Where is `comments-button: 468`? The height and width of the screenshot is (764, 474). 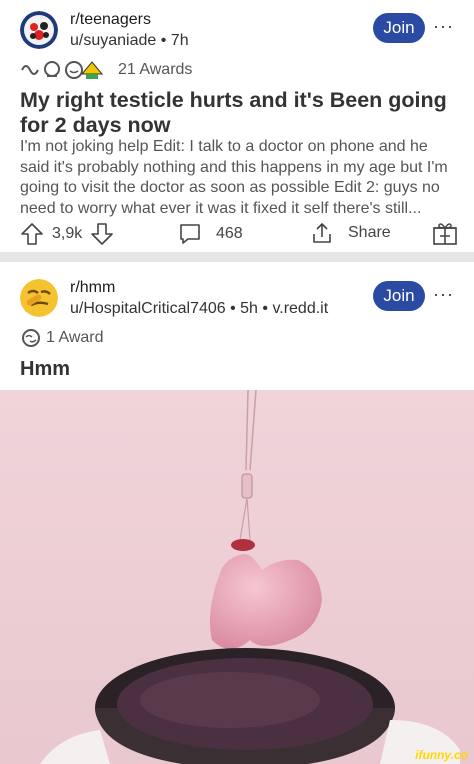
comments-button: 468 is located at coordinates (210, 234).